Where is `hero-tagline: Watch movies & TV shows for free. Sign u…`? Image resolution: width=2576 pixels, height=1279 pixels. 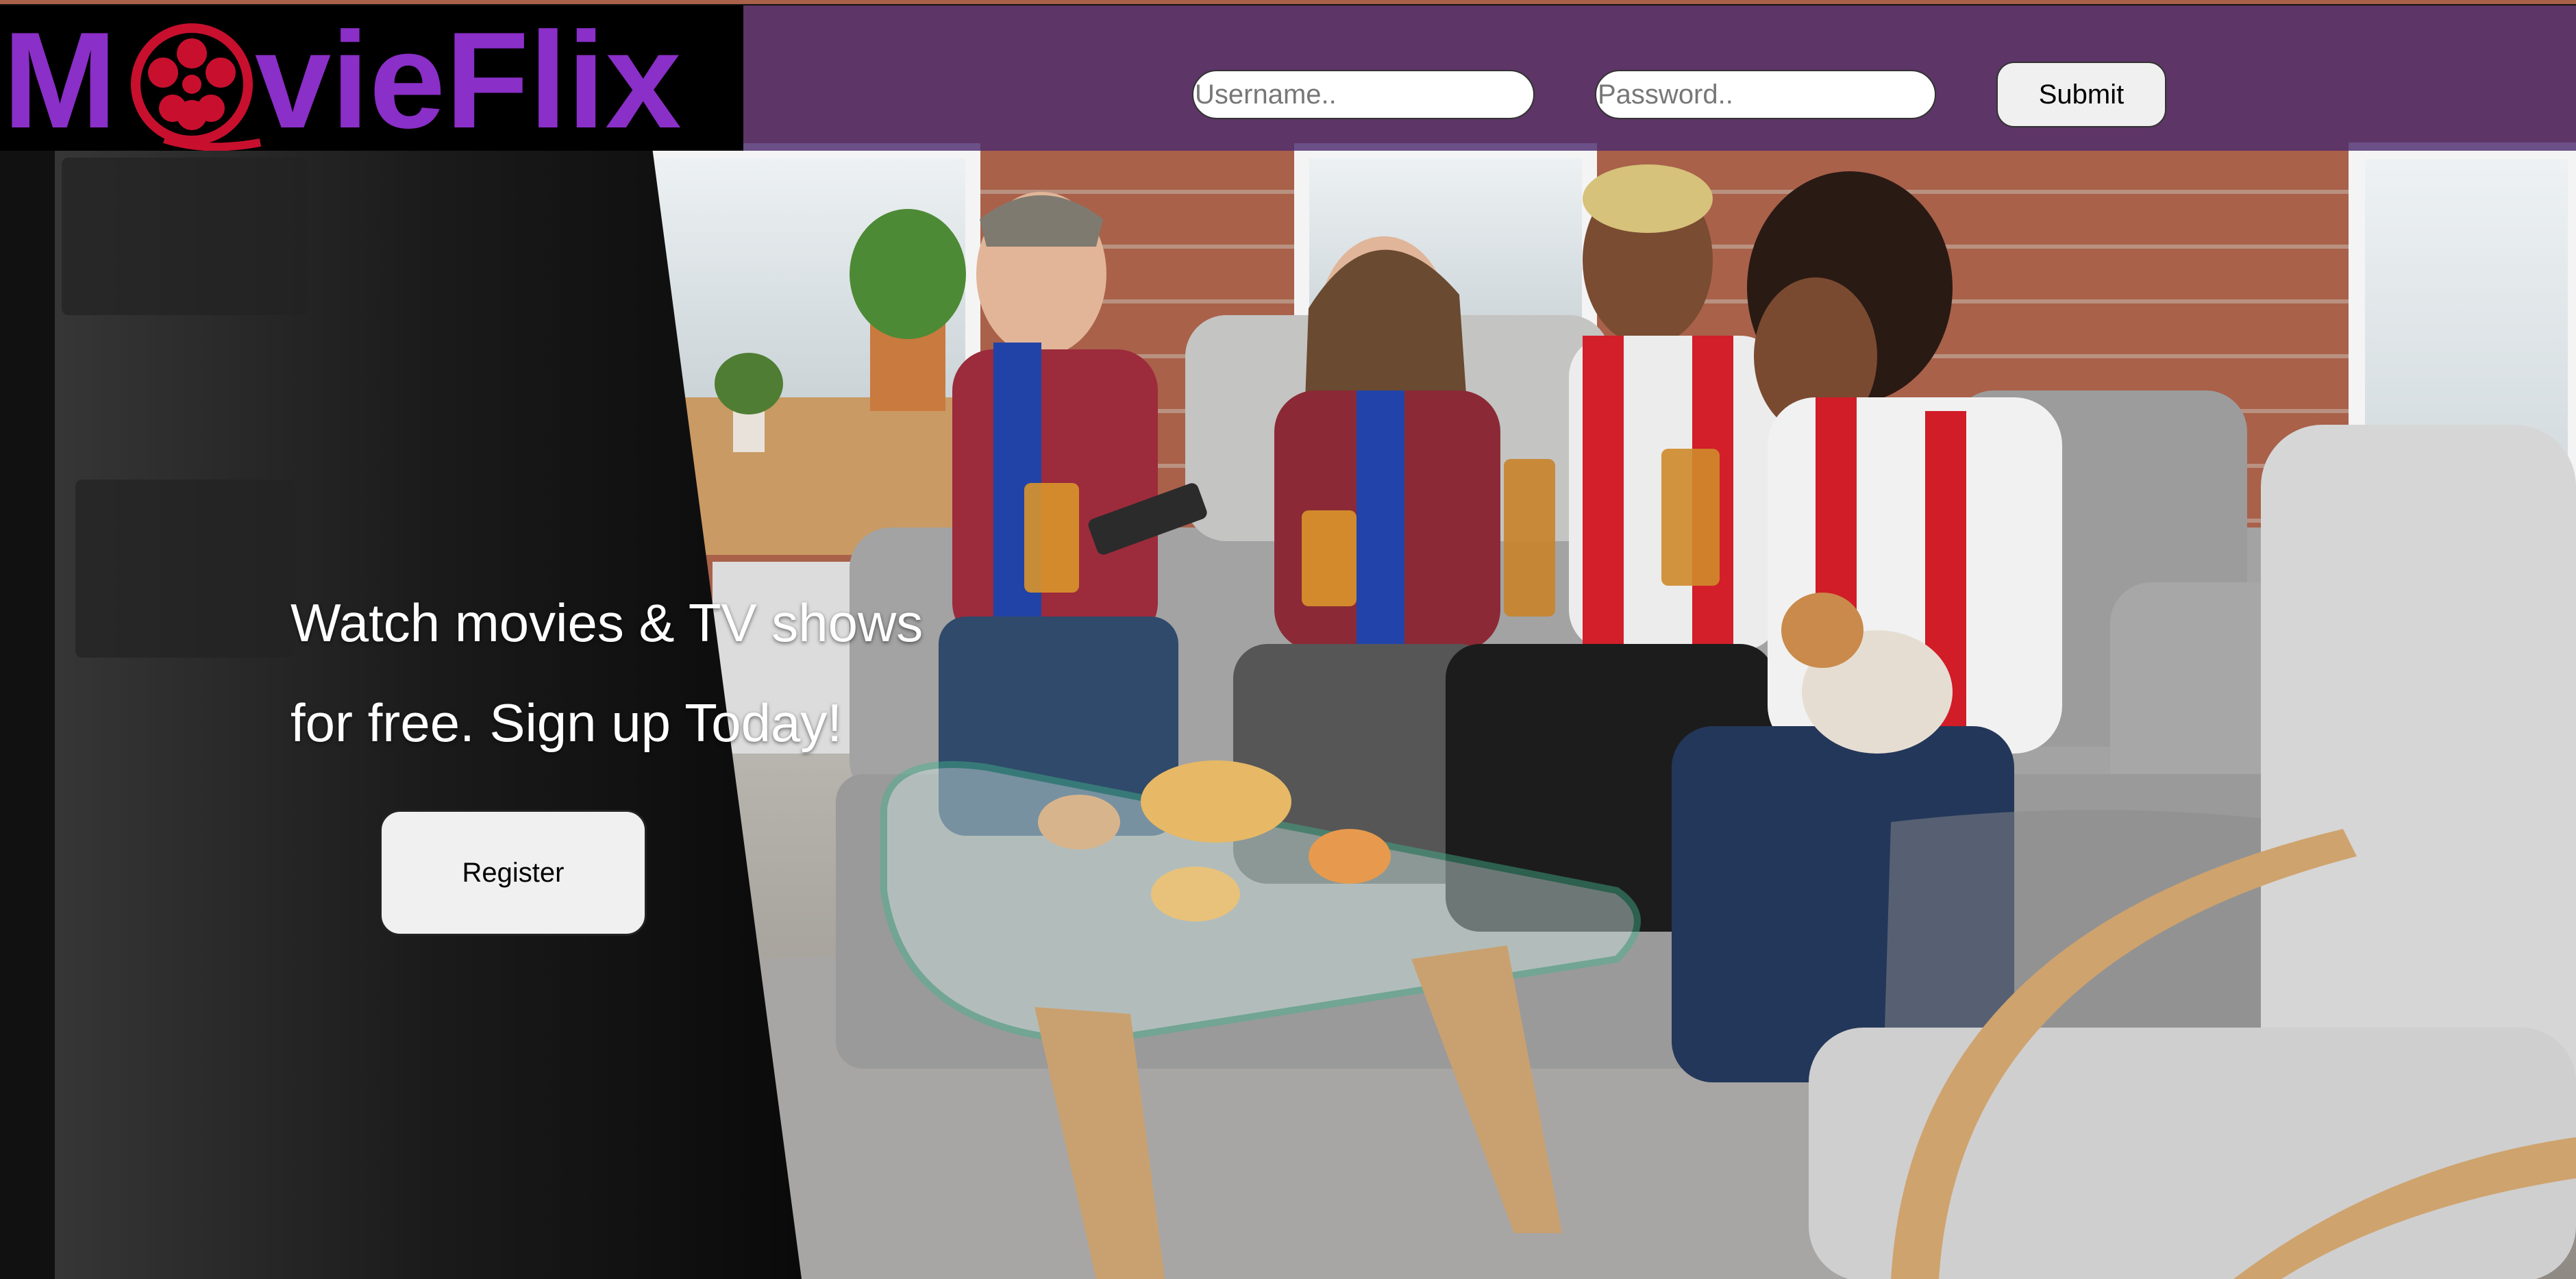 hero-tagline: Watch movies & TV shows for free. Sign u… is located at coordinates (667, 673).